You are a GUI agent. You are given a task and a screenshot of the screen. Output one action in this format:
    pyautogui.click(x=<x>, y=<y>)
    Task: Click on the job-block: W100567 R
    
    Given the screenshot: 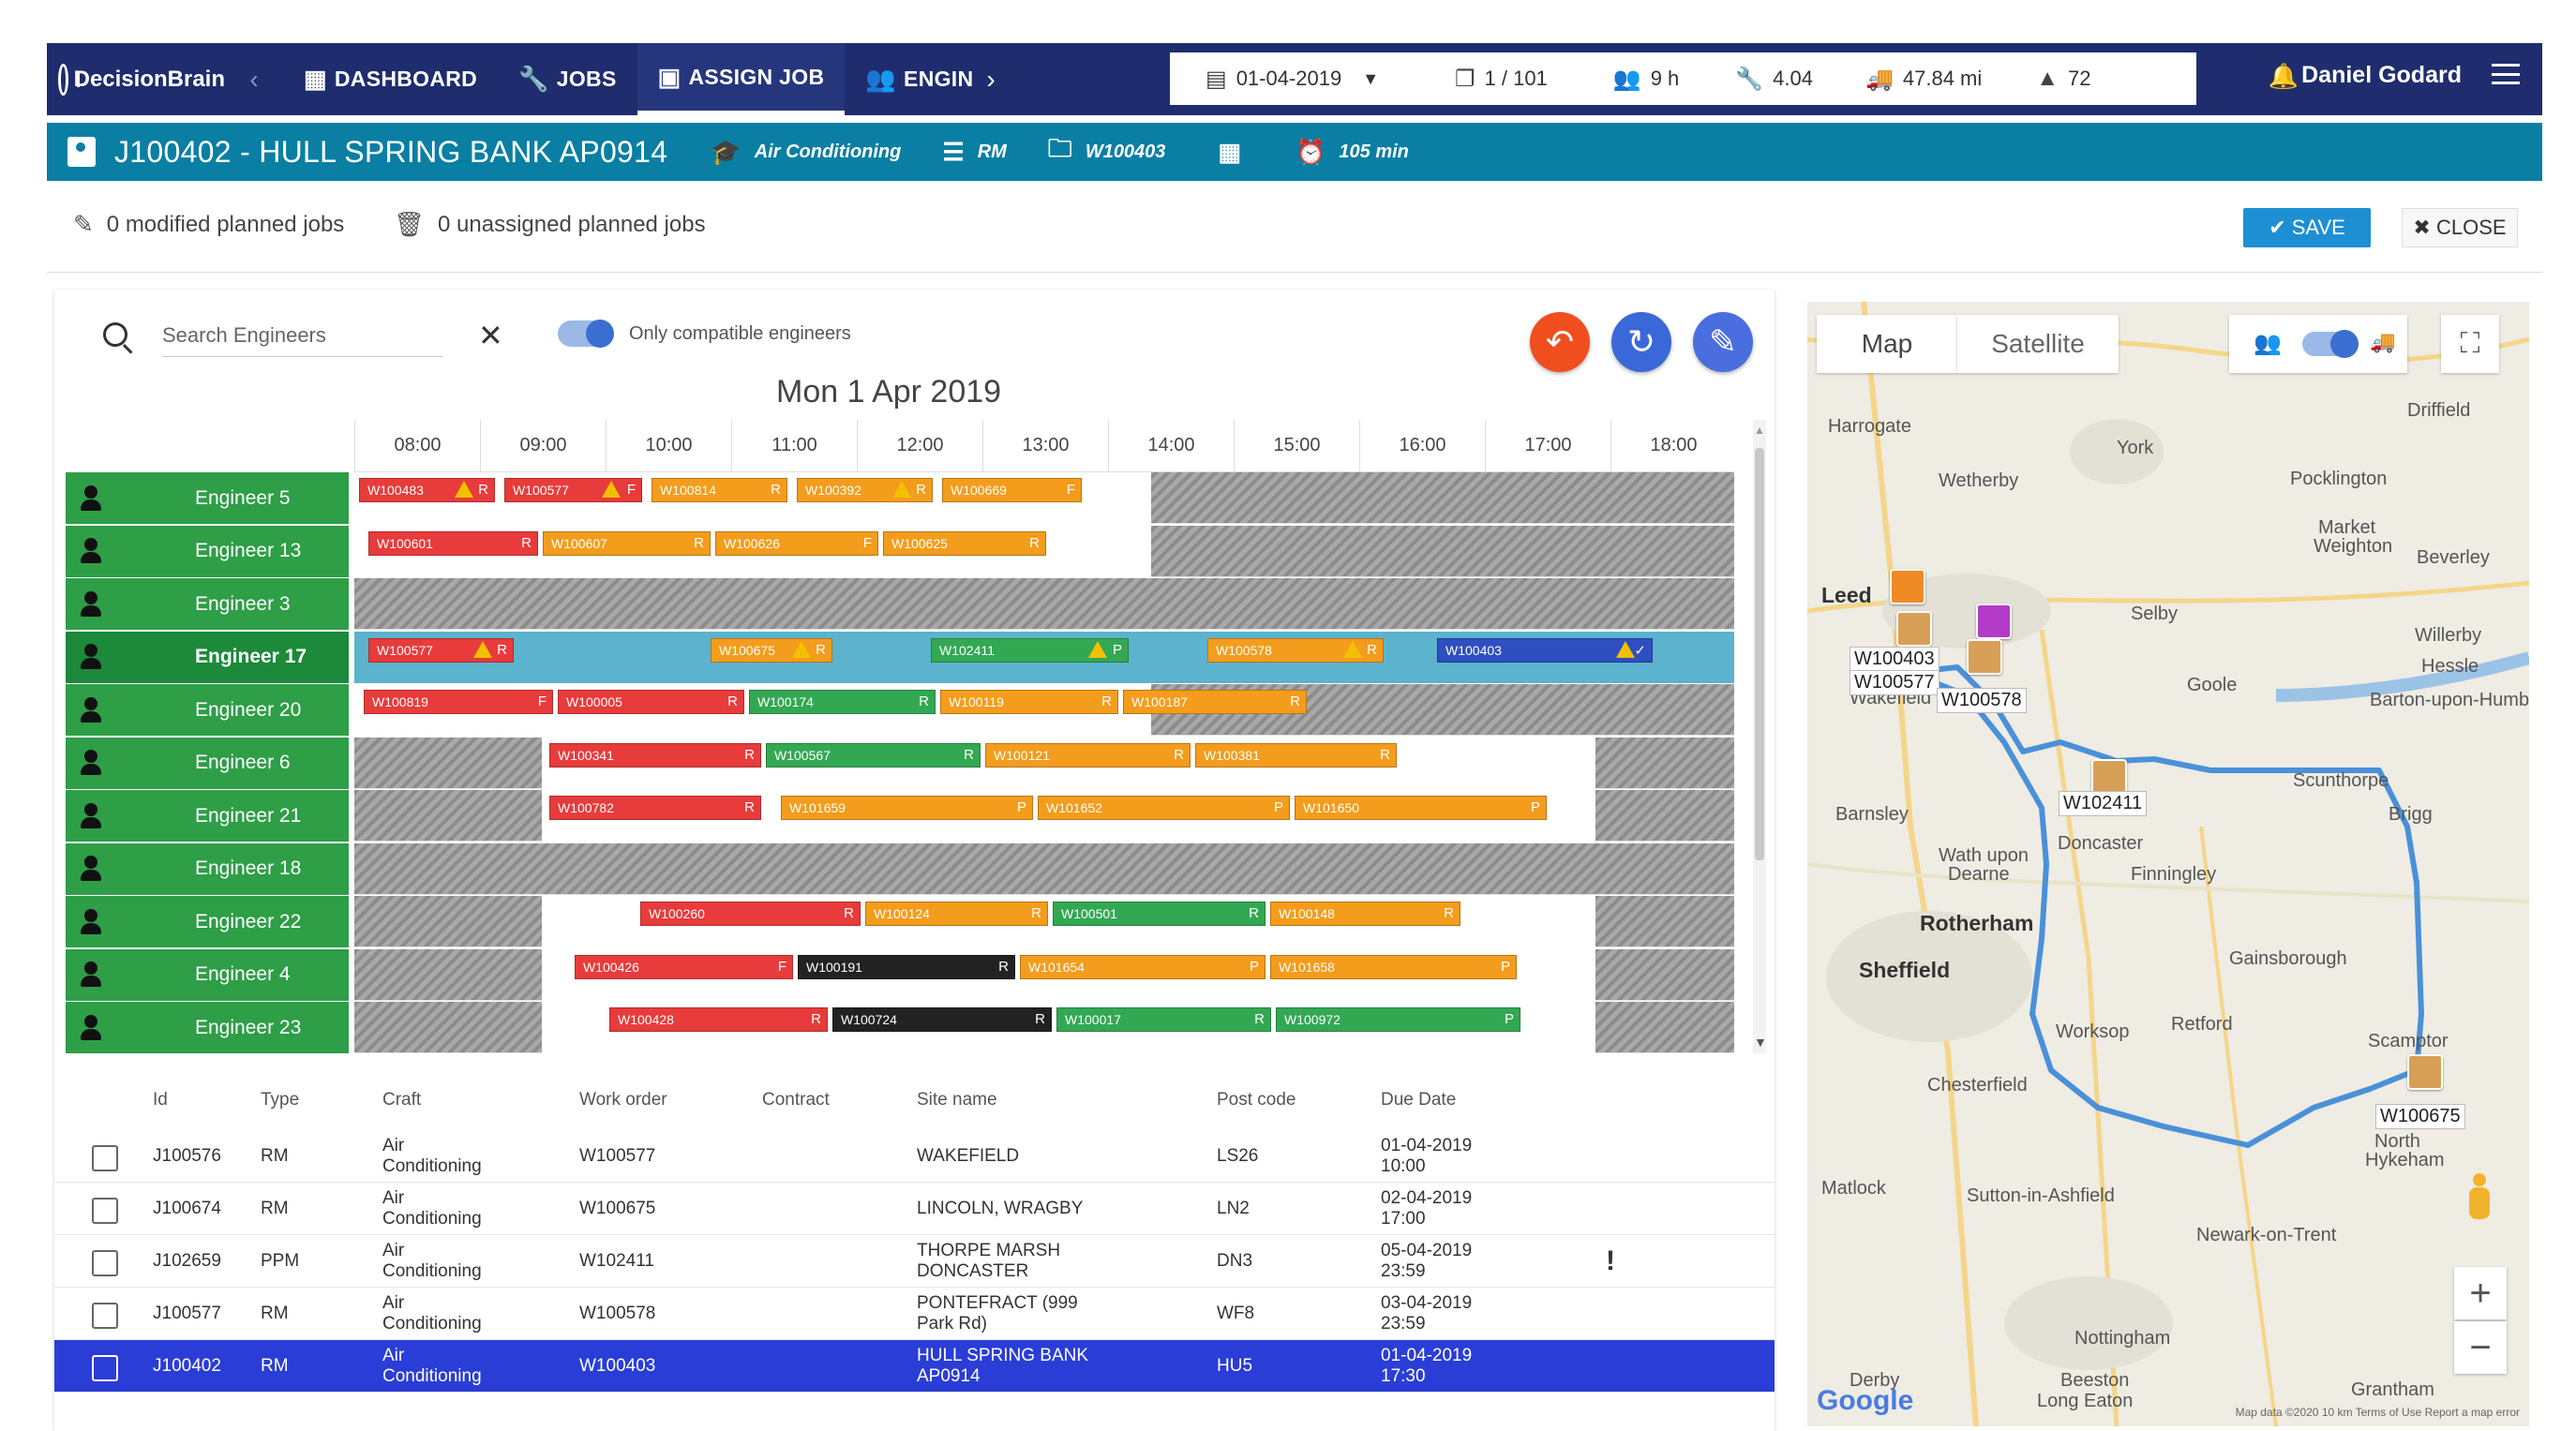 What is the action you would take?
    pyautogui.click(x=874, y=755)
    